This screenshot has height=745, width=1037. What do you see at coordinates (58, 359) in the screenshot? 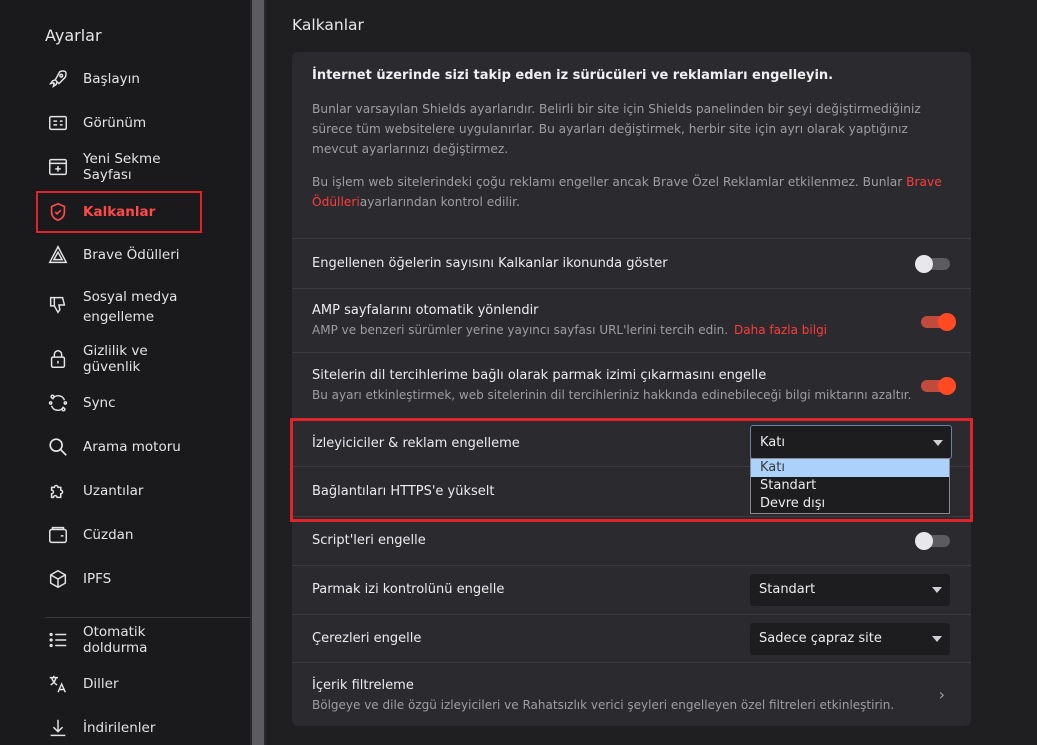
I see `lock-icon` at bounding box center [58, 359].